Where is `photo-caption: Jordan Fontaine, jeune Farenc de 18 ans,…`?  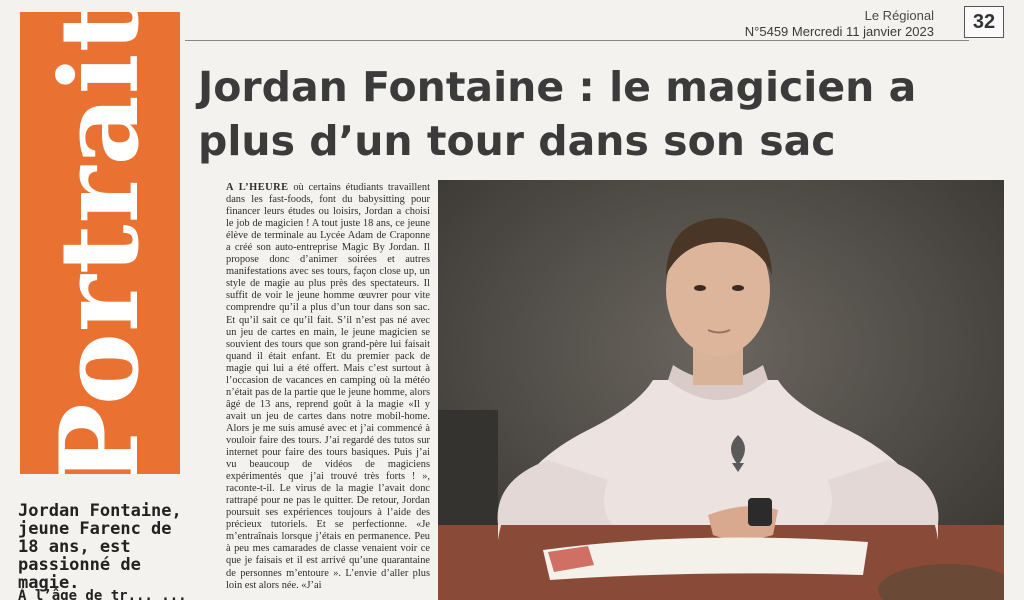
photo-caption: Jordan Fontaine, jeune Farenc de 18 ans,… is located at coordinates (100, 547).